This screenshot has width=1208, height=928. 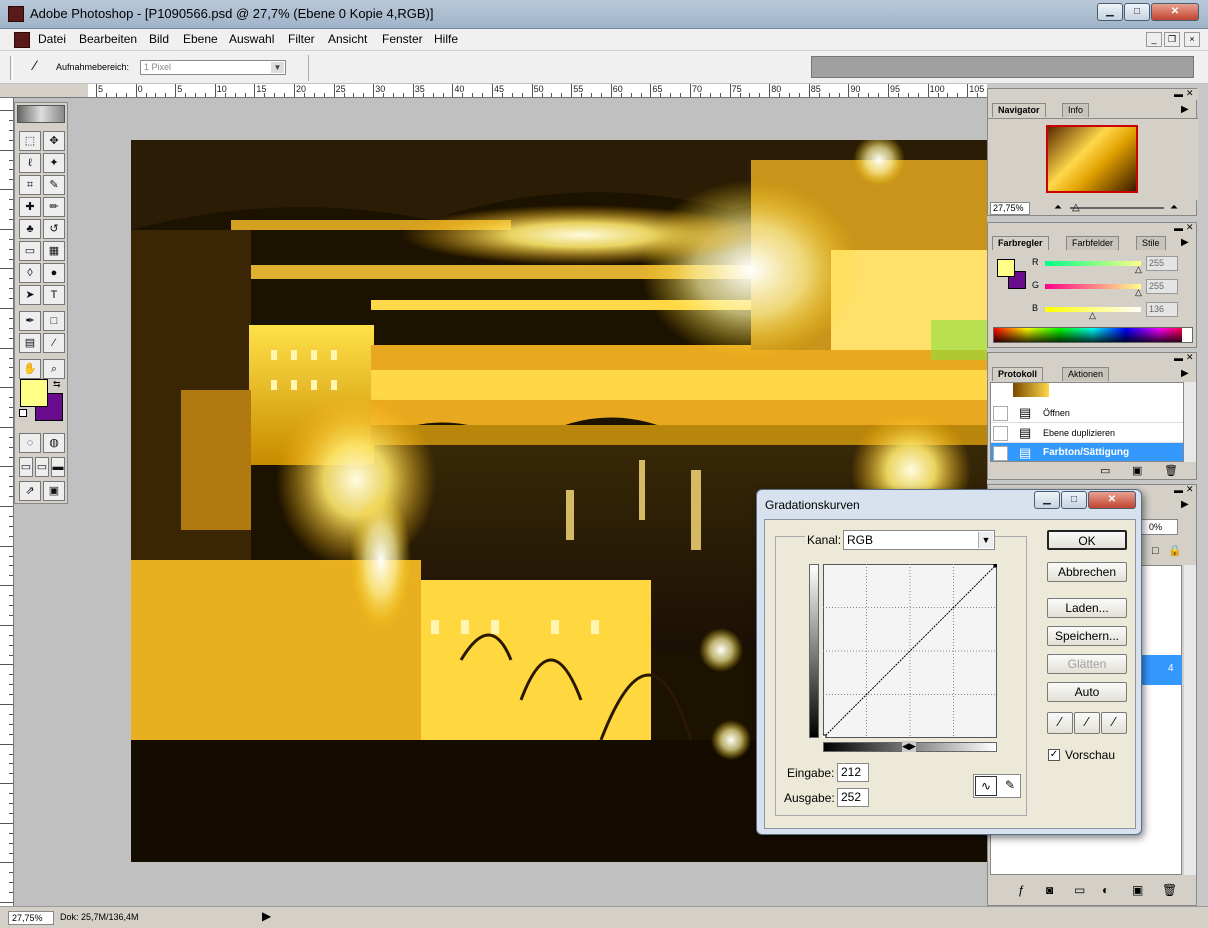 I want to click on lasso-tool-icon: ℓ, so click(x=30, y=163).